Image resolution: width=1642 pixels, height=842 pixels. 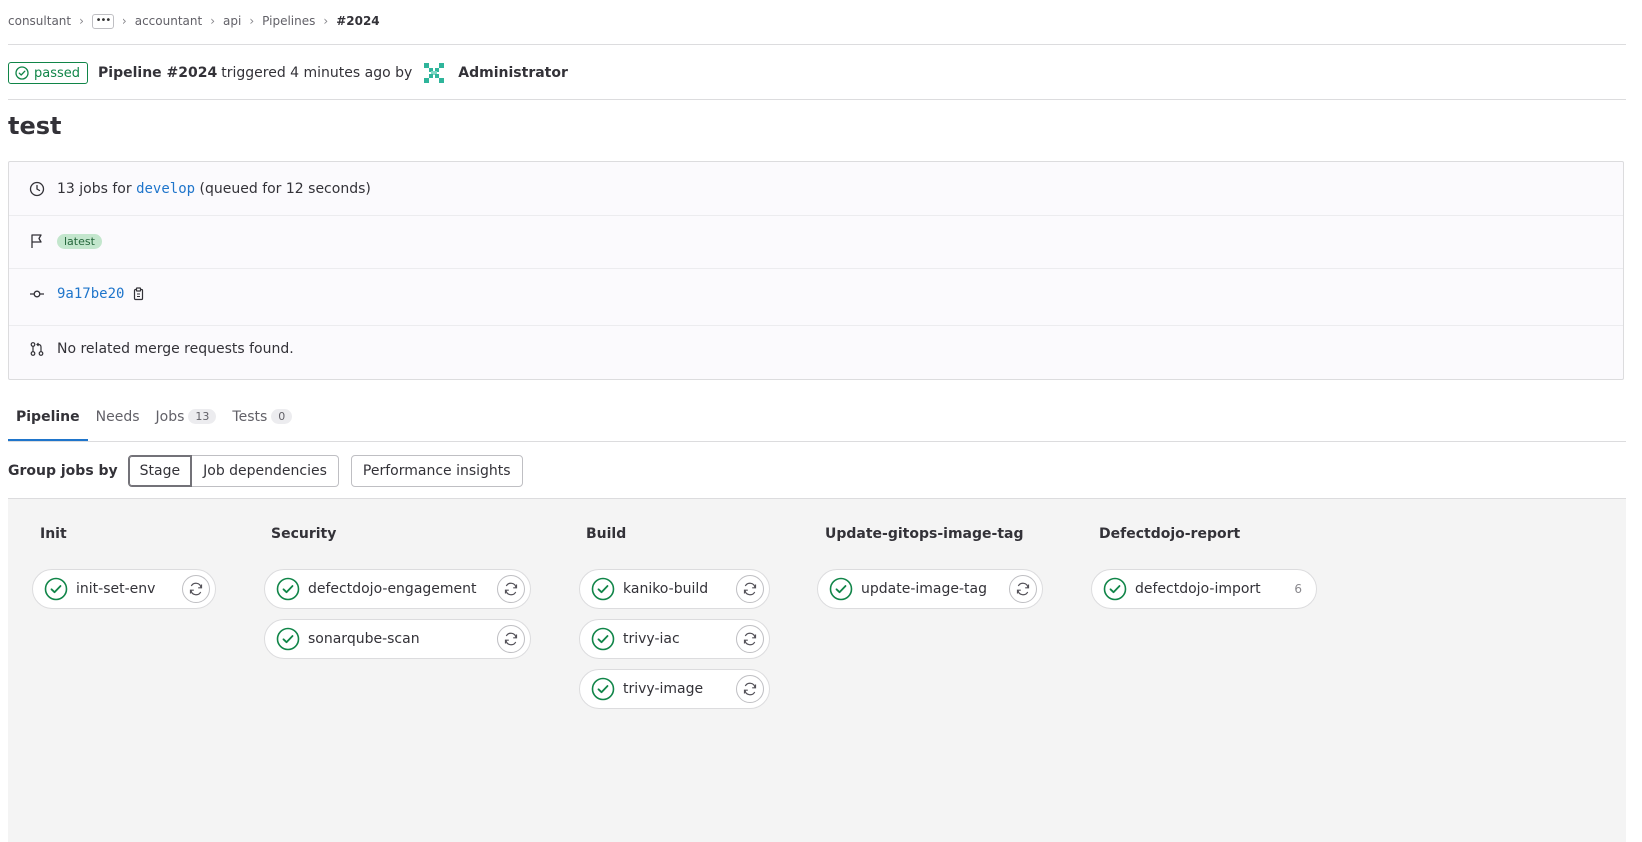 What do you see at coordinates (158, 73) in the screenshot?
I see `pipeline-id: Pipeline #2024` at bounding box center [158, 73].